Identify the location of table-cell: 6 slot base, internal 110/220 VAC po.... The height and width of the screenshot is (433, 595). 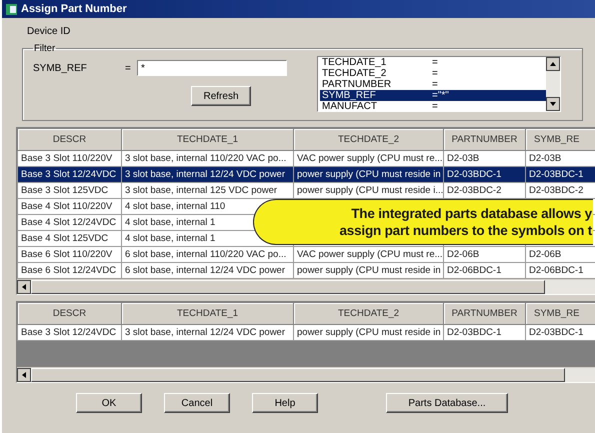
(205, 254).